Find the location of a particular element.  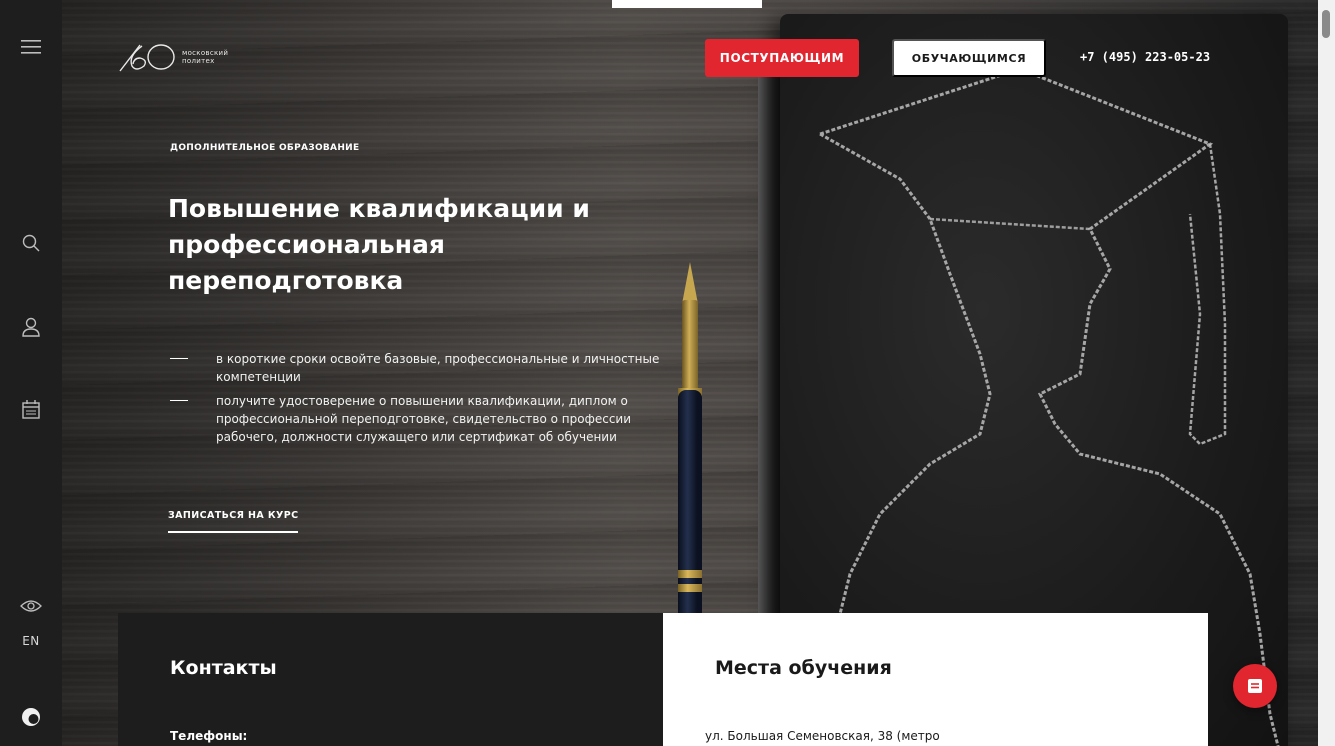

logo-line2: политех is located at coordinates (198, 61).